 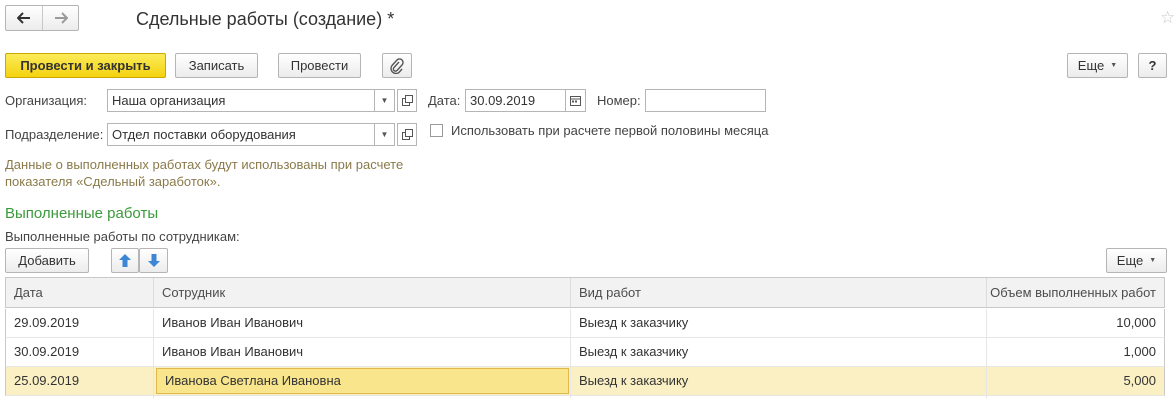 What do you see at coordinates (85, 65) in the screenshot?
I see `post-and-close-button: Провести и закрыть` at bounding box center [85, 65].